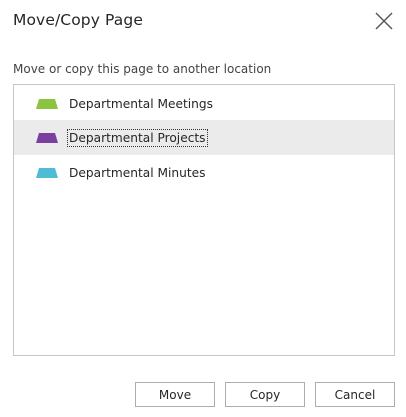 This screenshot has height=417, width=406. I want to click on notebook-label: Departmental Projects, so click(137, 137).